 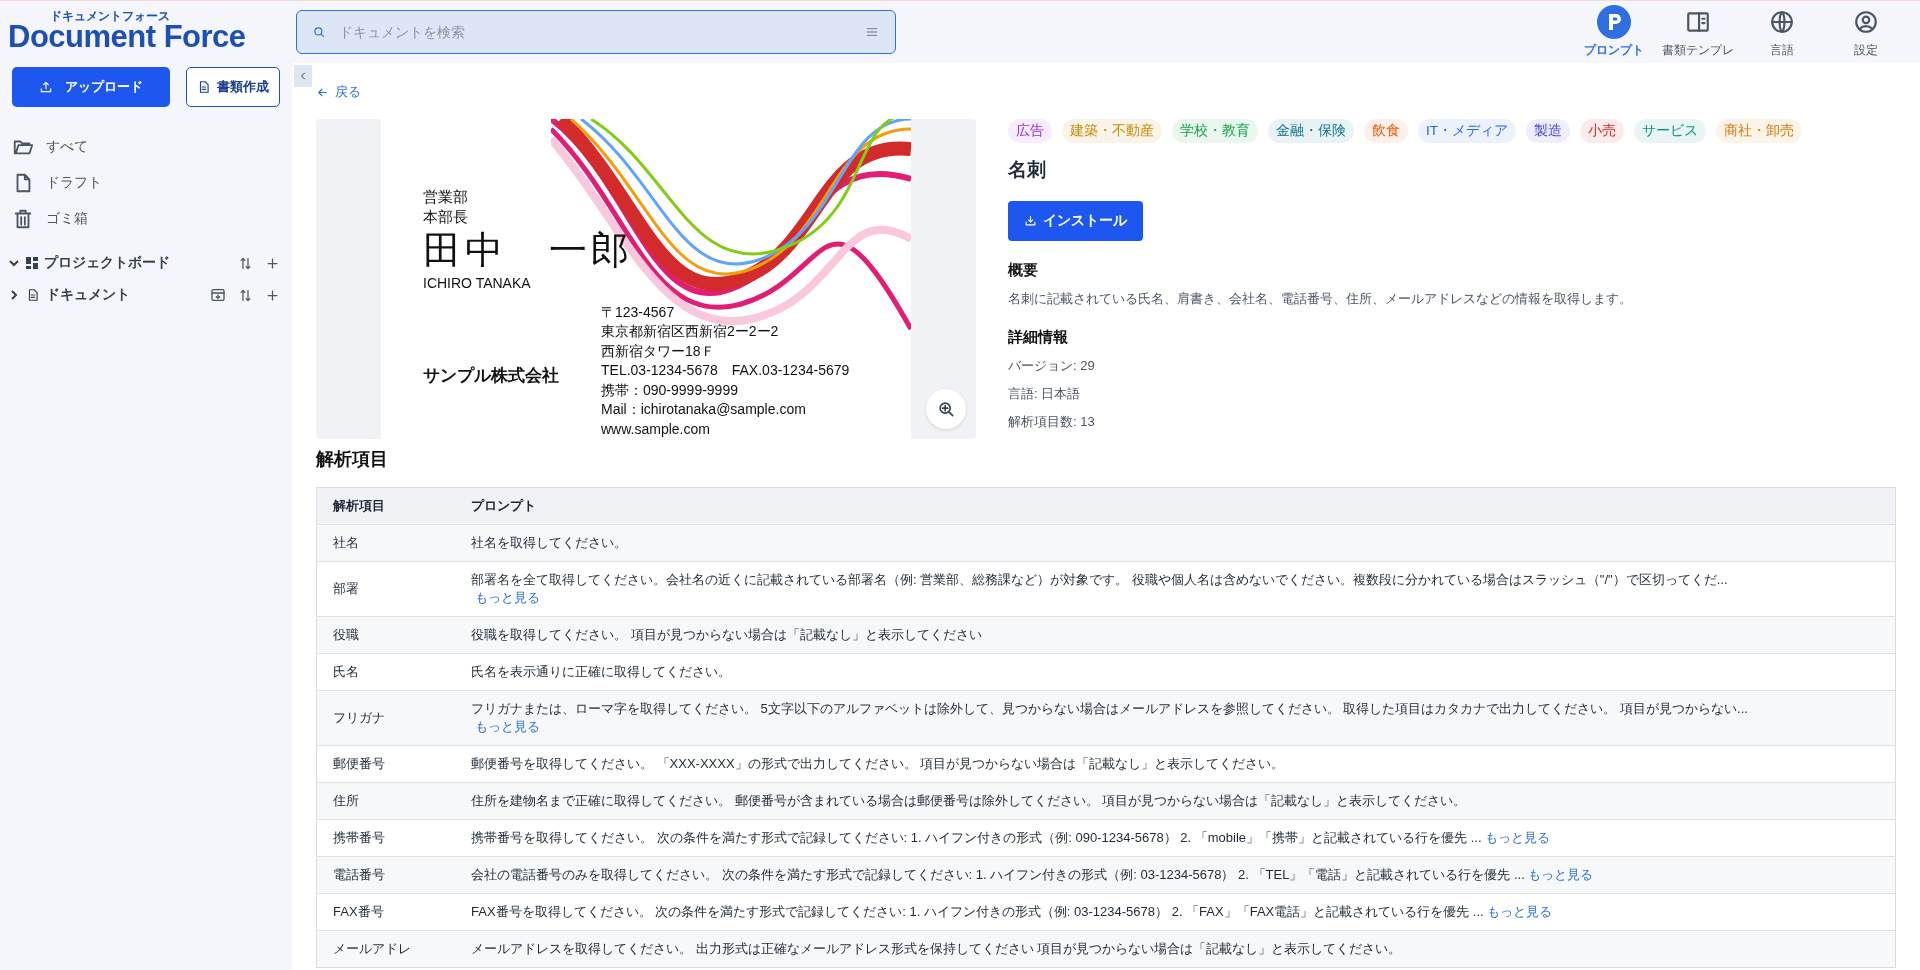 What do you see at coordinates (1698, 22) in the screenshot?
I see `book-layout-icon` at bounding box center [1698, 22].